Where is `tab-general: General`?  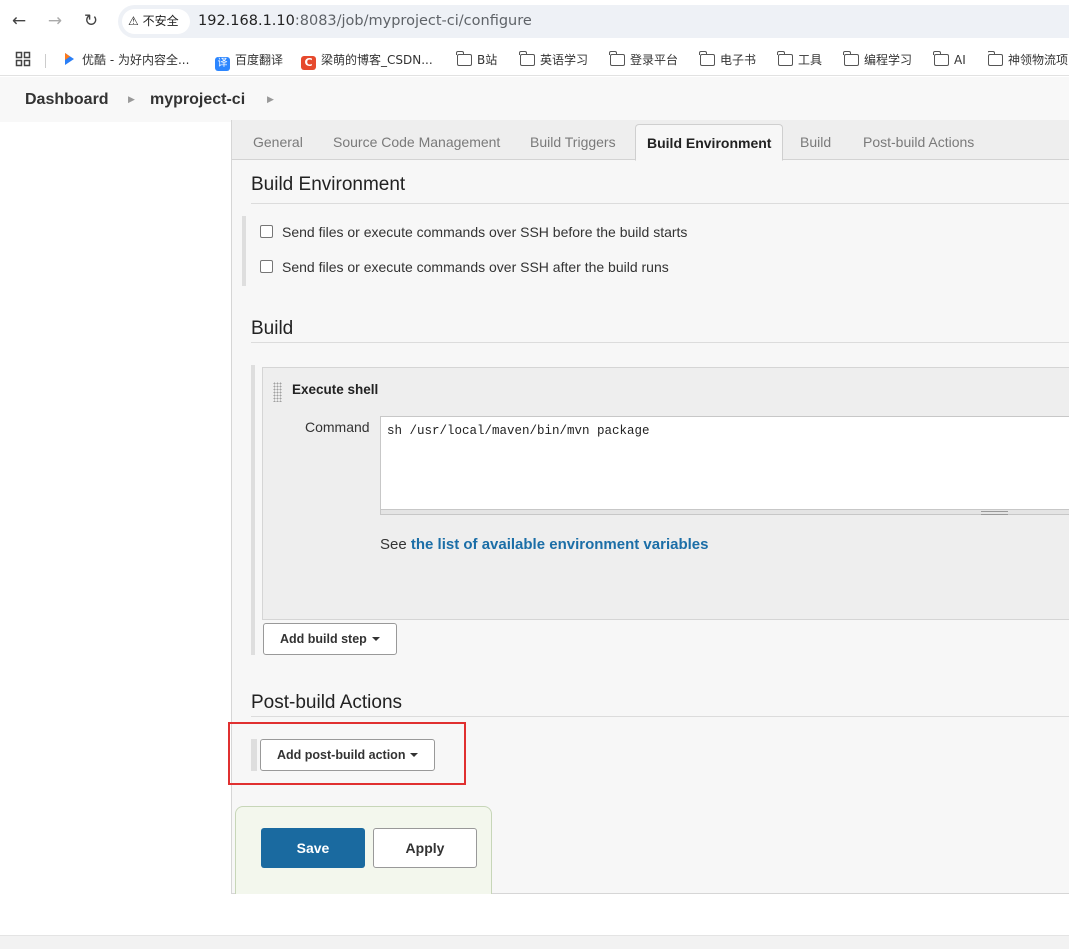
tab-general: General is located at coordinates (278, 142).